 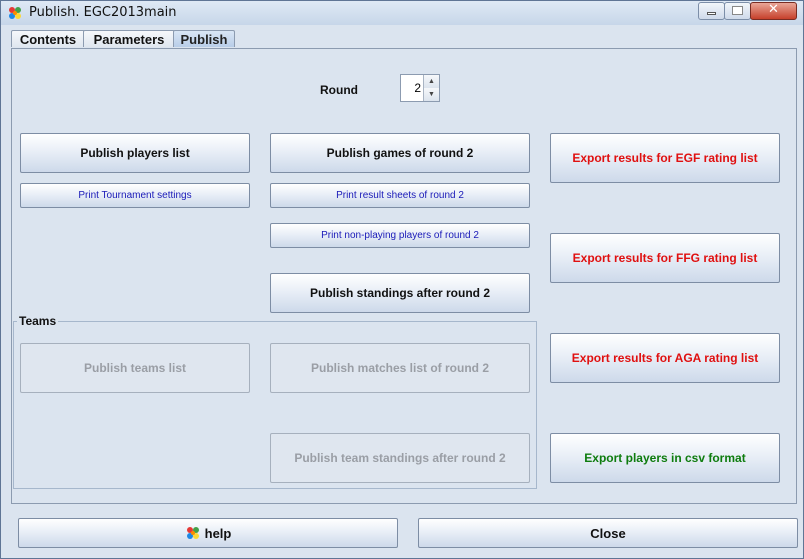 What do you see at coordinates (665, 258) in the screenshot?
I see `export-ffg-button: Export results for FFG rating list` at bounding box center [665, 258].